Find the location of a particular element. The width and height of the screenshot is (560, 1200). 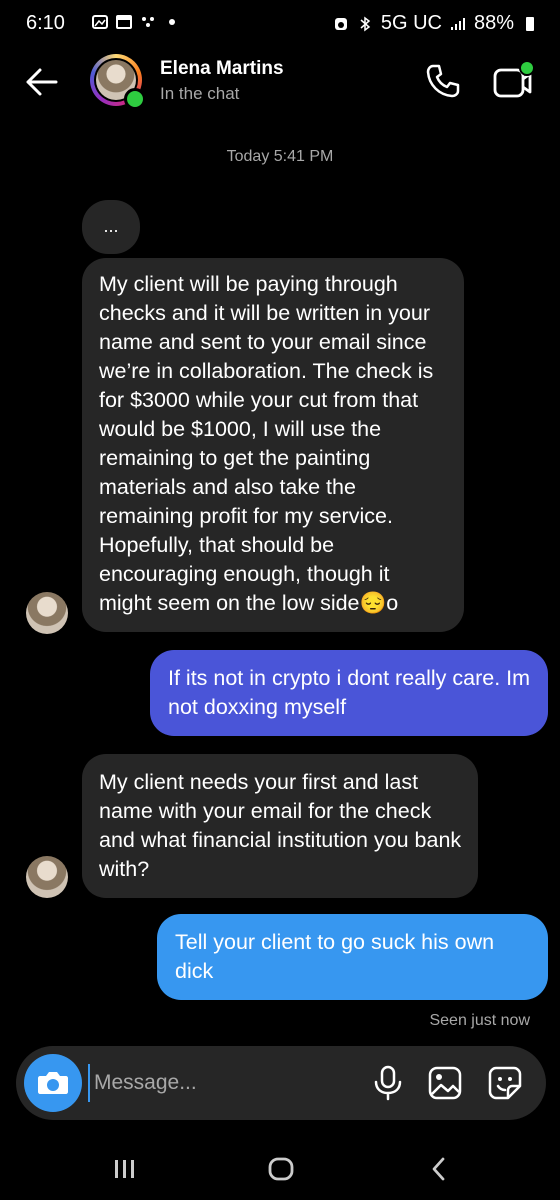

message-bubble-outgoing: Tell your client to go suck his own dick is located at coordinates (352, 957).